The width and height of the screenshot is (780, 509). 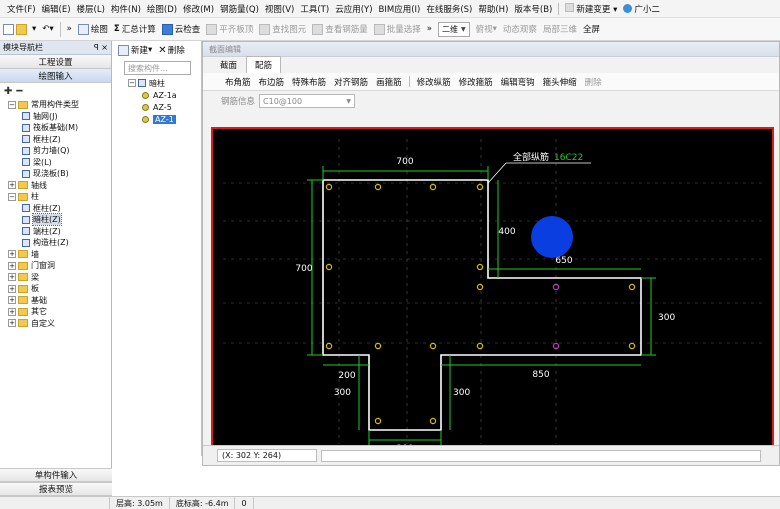 What do you see at coordinates (389, 82) in the screenshot?
I see `rebar-tool-button: 画箍筋` at bounding box center [389, 82].